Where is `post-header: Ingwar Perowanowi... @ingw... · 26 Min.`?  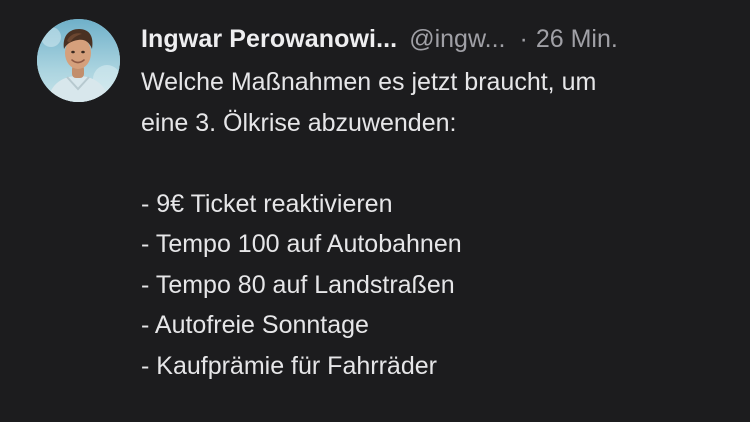 post-header: Ingwar Perowanowi... @ingw... · 26 Min. is located at coordinates (379, 39).